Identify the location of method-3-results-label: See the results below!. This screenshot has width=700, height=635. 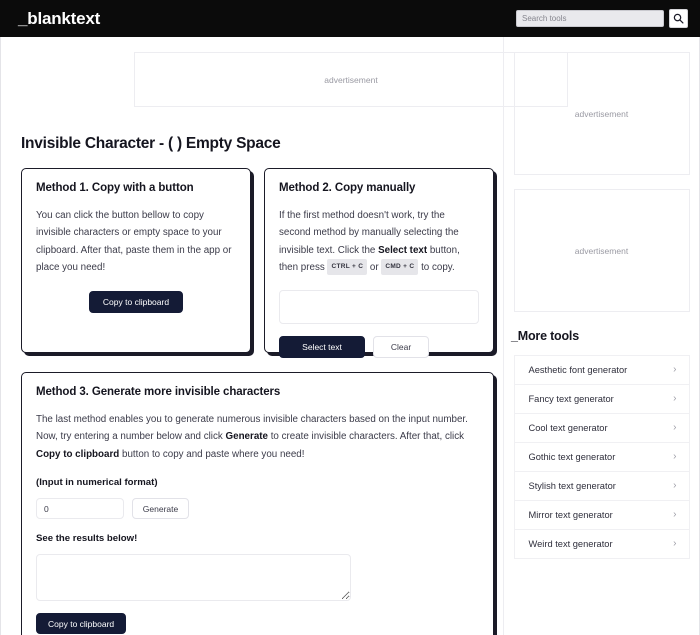
(87, 539).